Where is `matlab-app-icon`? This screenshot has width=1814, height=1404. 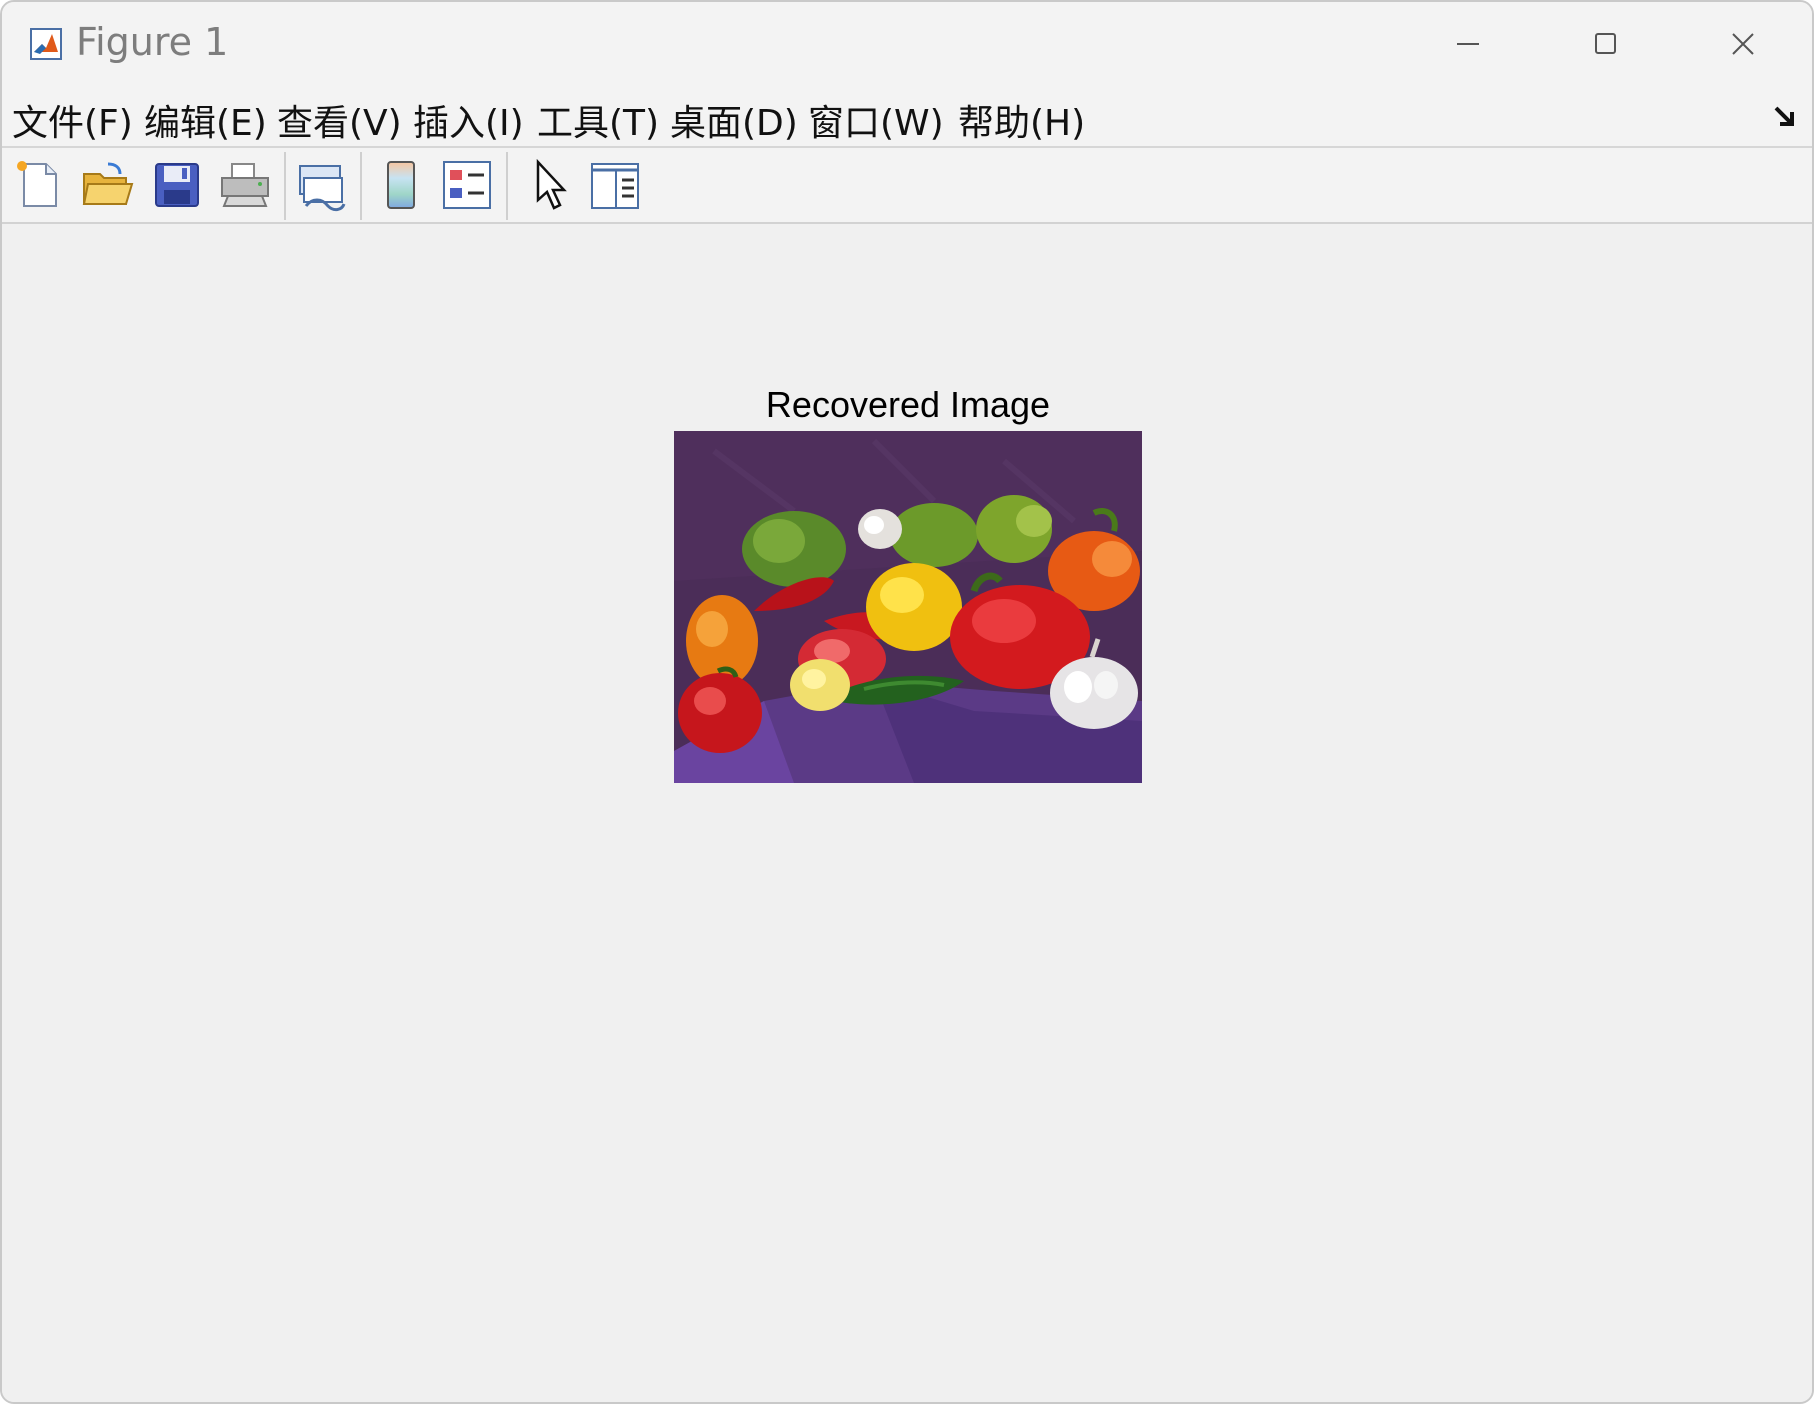
matlab-app-icon is located at coordinates (46, 44).